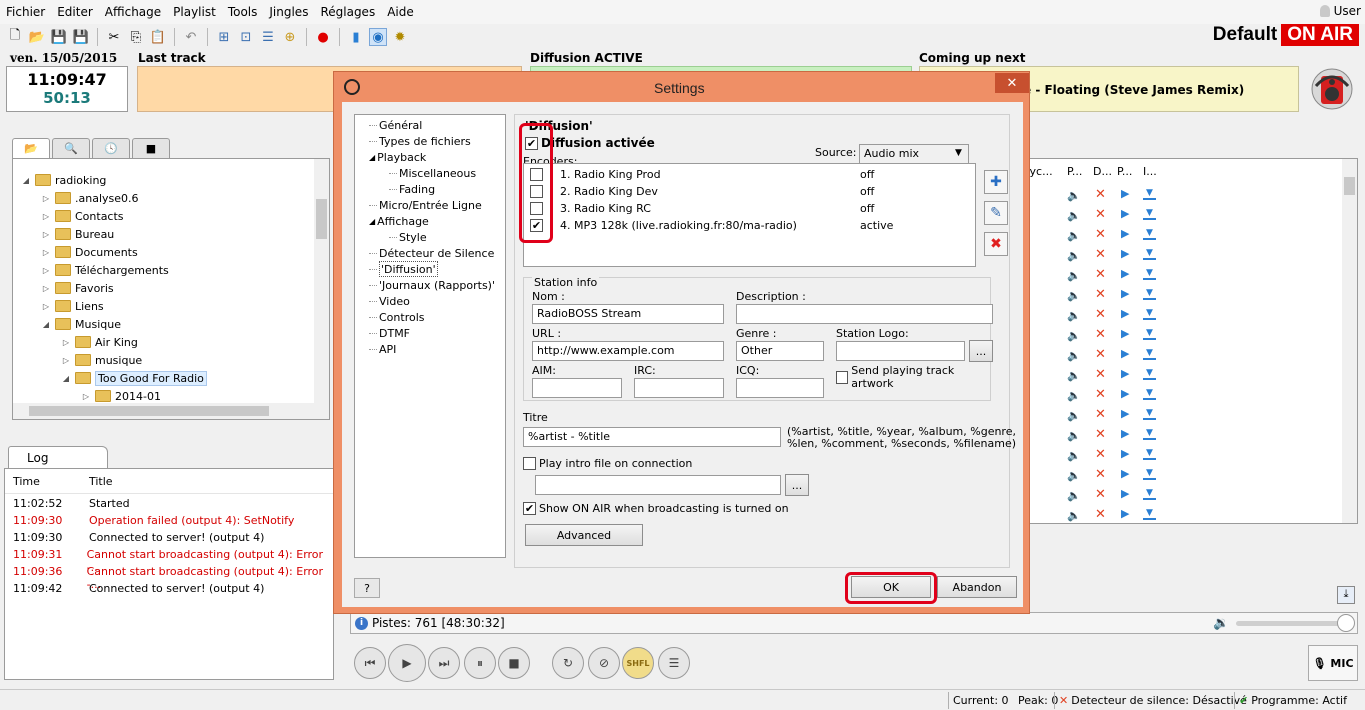 The height and width of the screenshot is (710, 1365). I want to click on grid-vertical-scrollbar, so click(1349, 341).